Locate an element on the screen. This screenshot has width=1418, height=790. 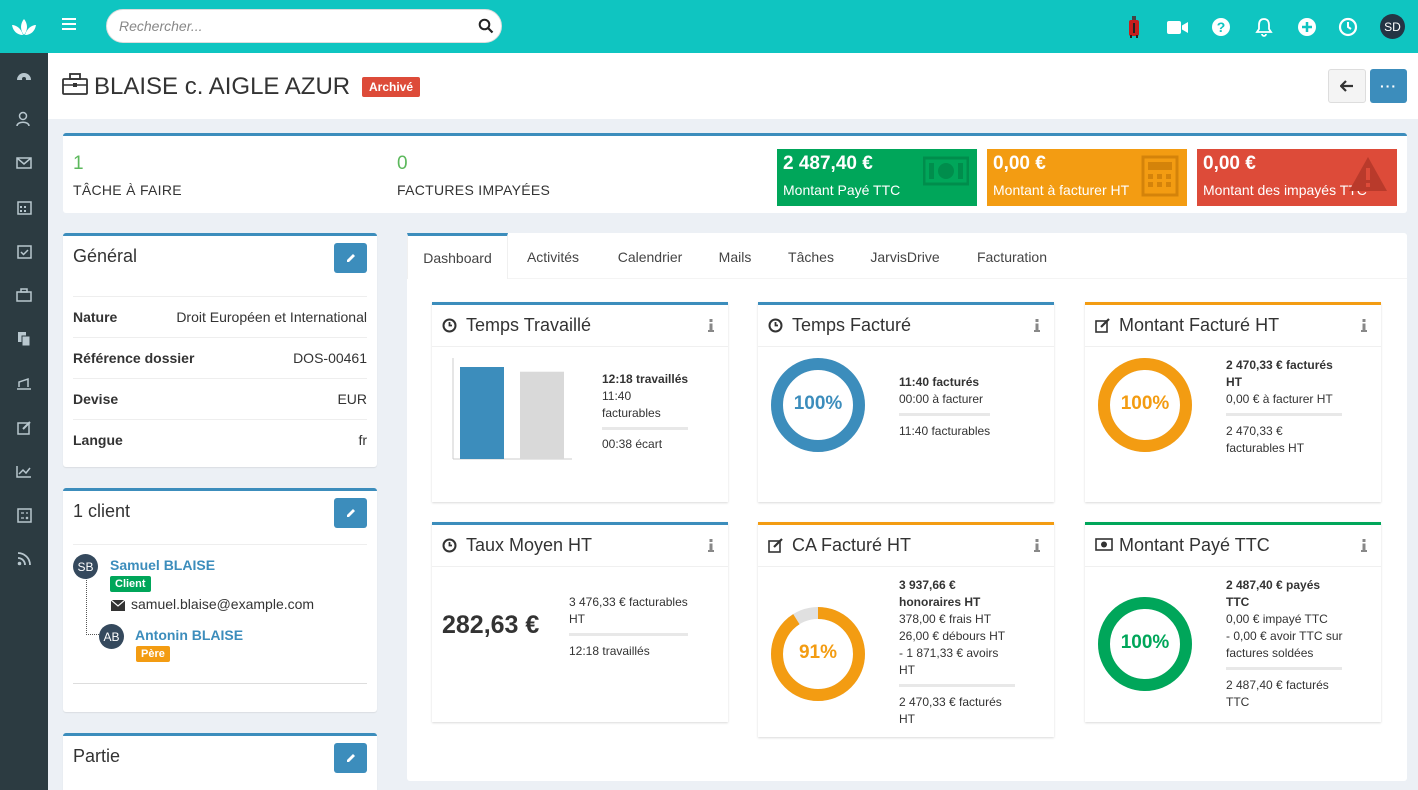
client-name-link: Samuel BLAISE is located at coordinates (162, 565).